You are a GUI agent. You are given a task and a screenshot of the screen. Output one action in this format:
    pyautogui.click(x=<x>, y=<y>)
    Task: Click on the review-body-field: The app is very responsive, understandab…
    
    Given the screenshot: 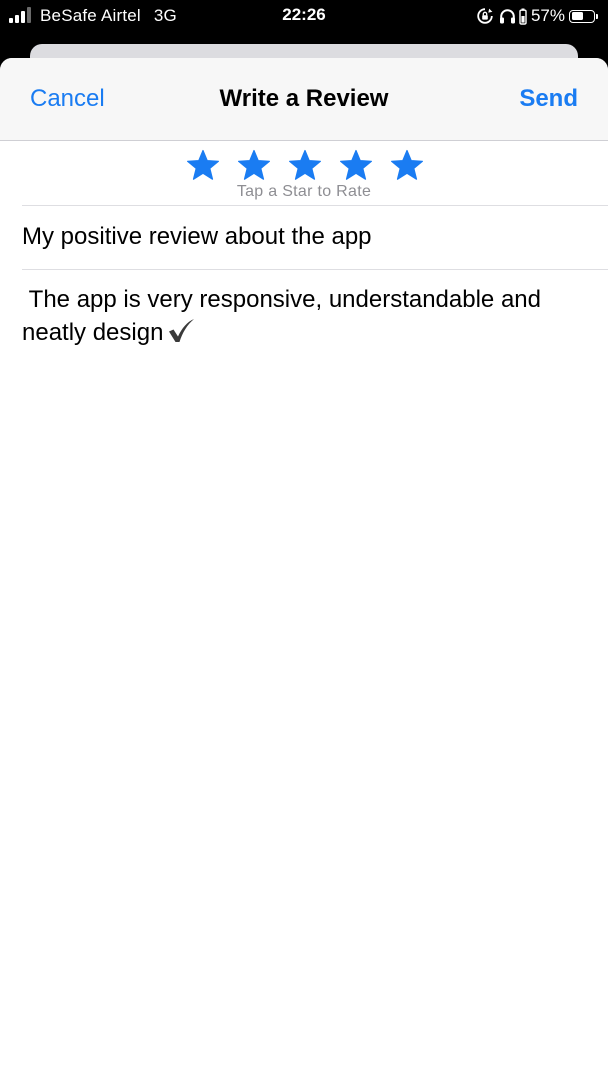 What is the action you would take?
    pyautogui.click(x=304, y=309)
    